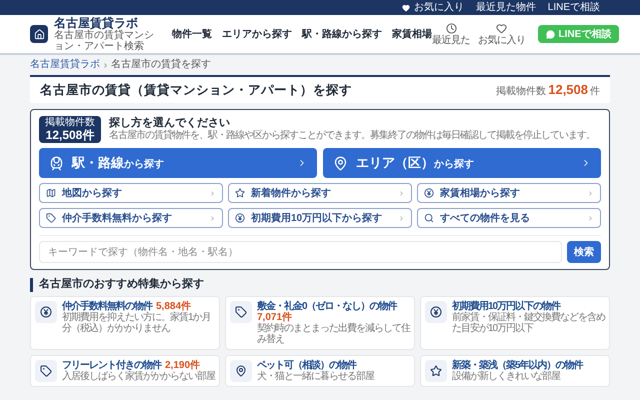 The width and height of the screenshot is (640, 400). I want to click on top-bar-link: 最近見た物件, so click(506, 7).